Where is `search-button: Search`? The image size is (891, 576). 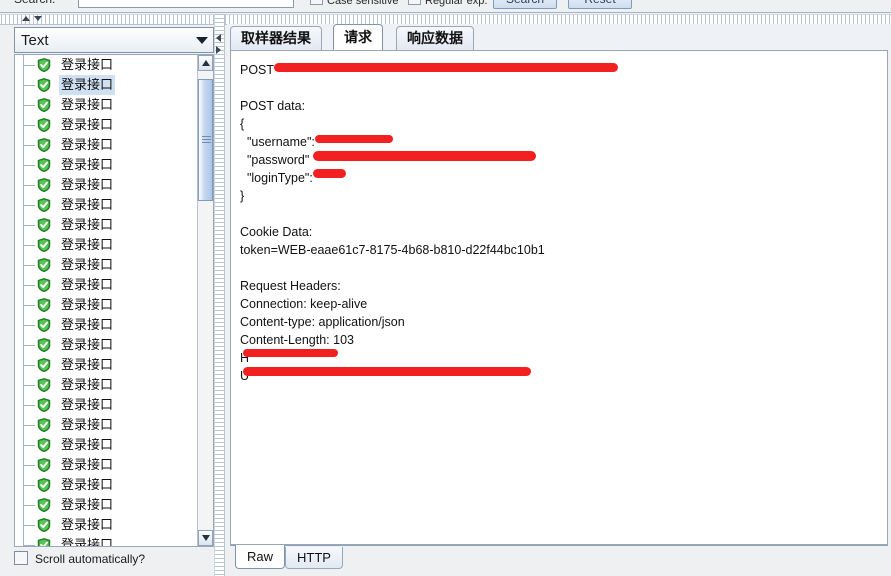
search-button: Search is located at coordinates (525, 4).